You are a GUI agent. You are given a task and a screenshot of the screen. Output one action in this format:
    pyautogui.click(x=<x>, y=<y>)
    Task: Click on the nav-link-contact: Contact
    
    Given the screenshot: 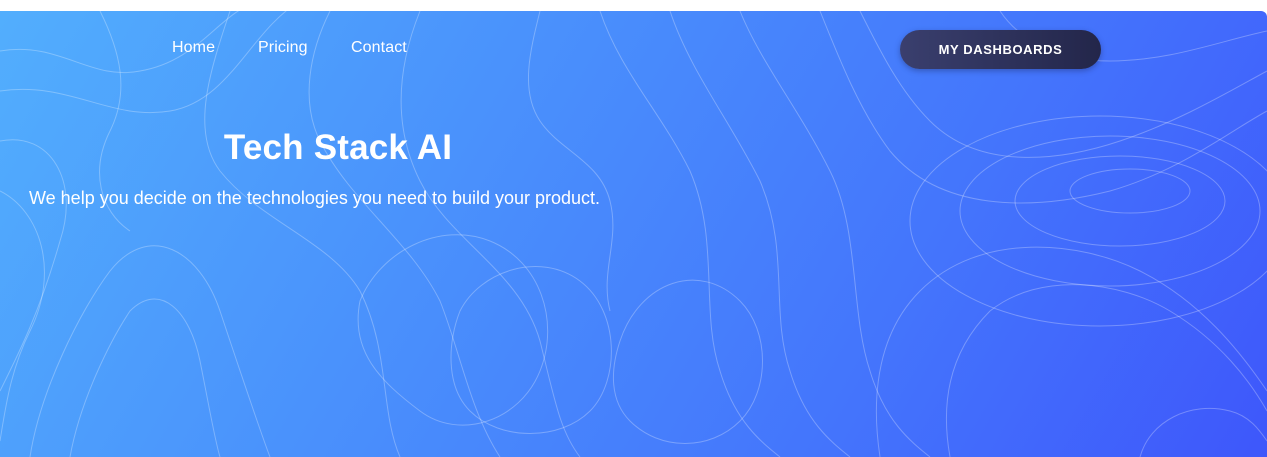 What is the action you would take?
    pyautogui.click(x=379, y=48)
    